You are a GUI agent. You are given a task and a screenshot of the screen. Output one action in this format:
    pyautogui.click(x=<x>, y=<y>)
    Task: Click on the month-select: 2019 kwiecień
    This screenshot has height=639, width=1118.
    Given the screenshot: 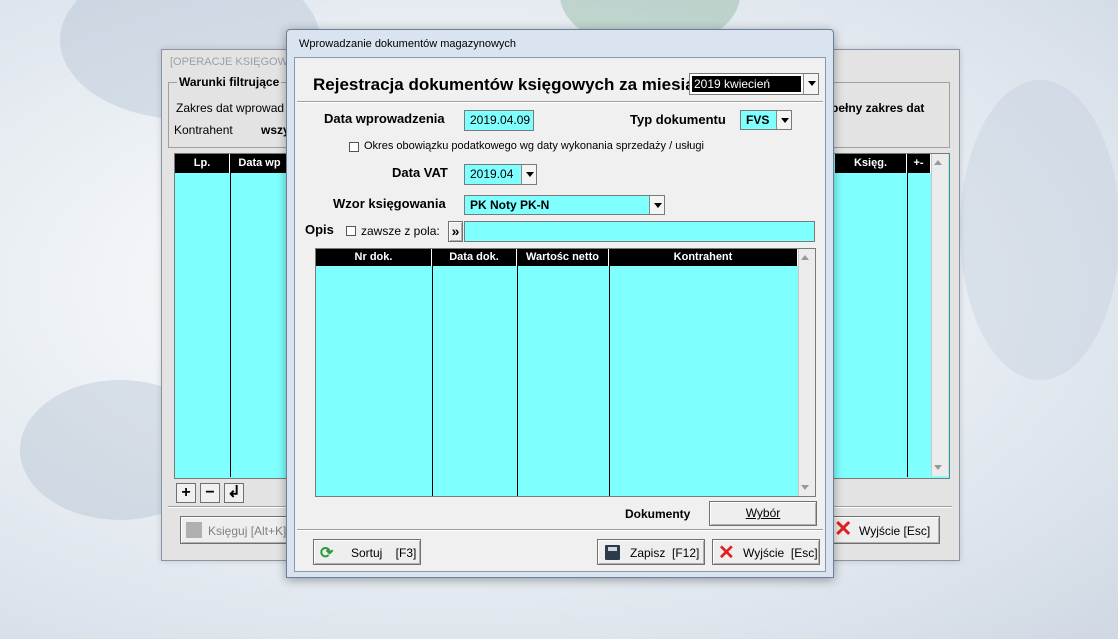 What is the action you would take?
    pyautogui.click(x=754, y=84)
    